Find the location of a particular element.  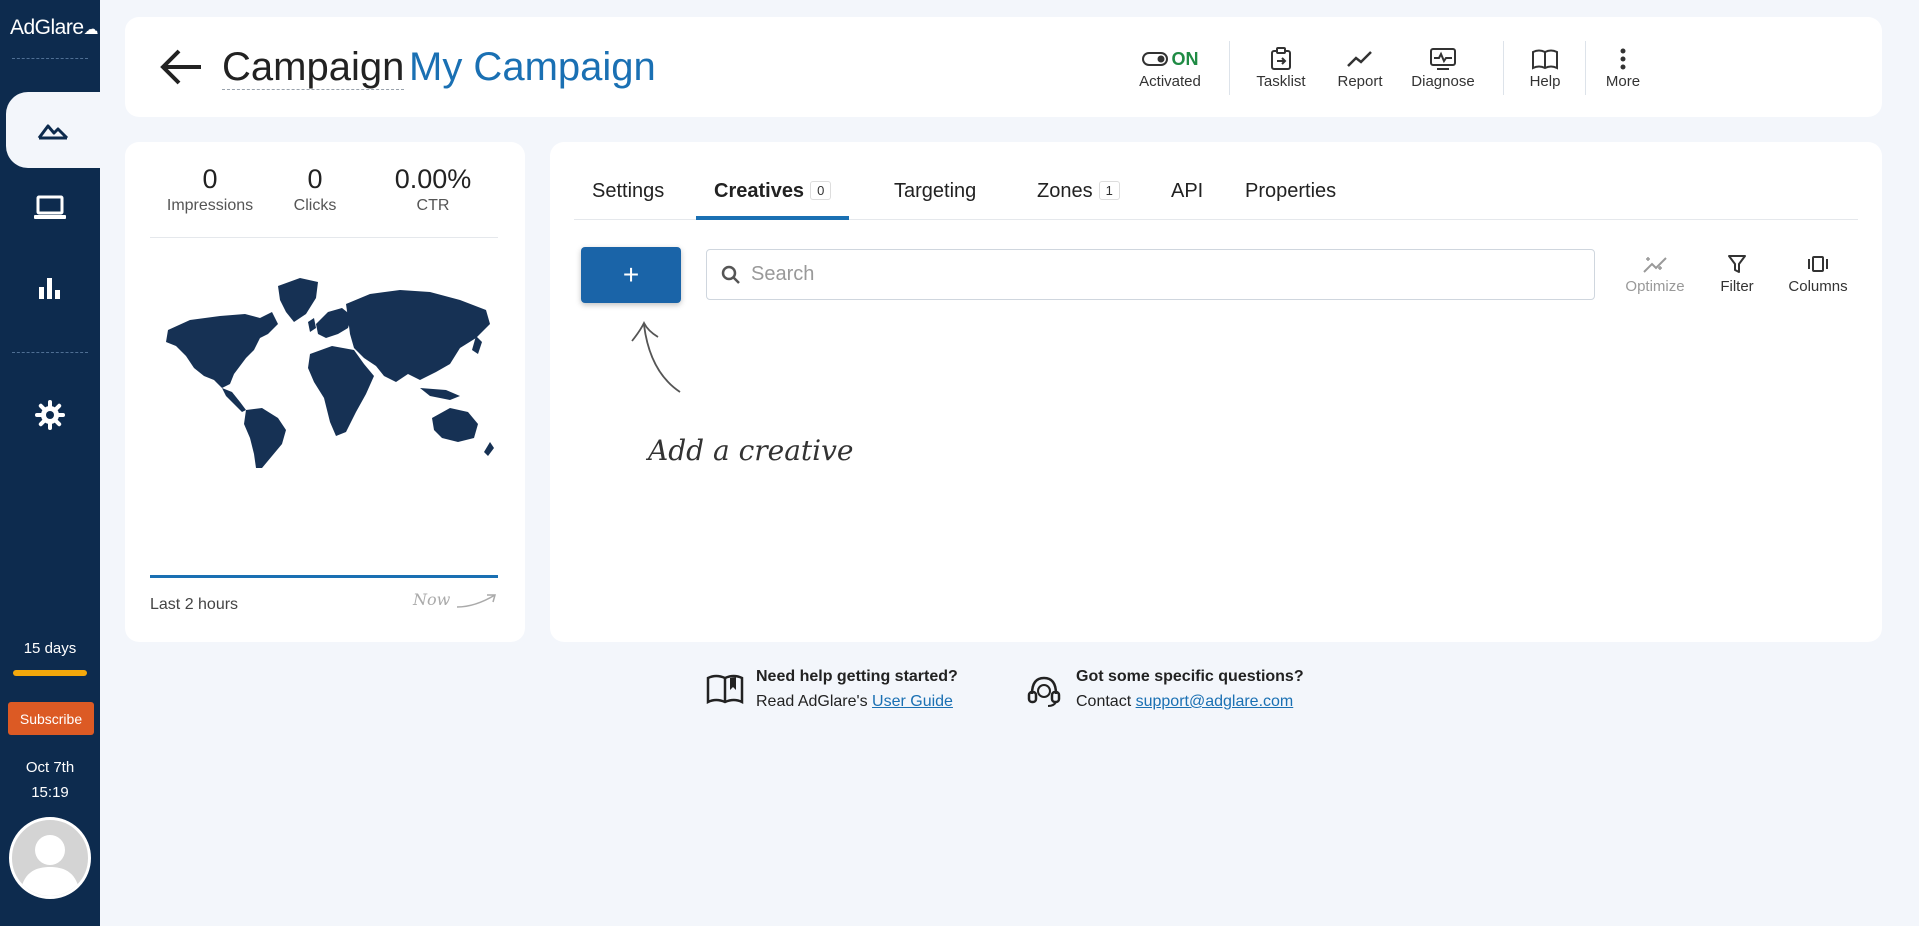

now-label: Now is located at coordinates (456, 600).